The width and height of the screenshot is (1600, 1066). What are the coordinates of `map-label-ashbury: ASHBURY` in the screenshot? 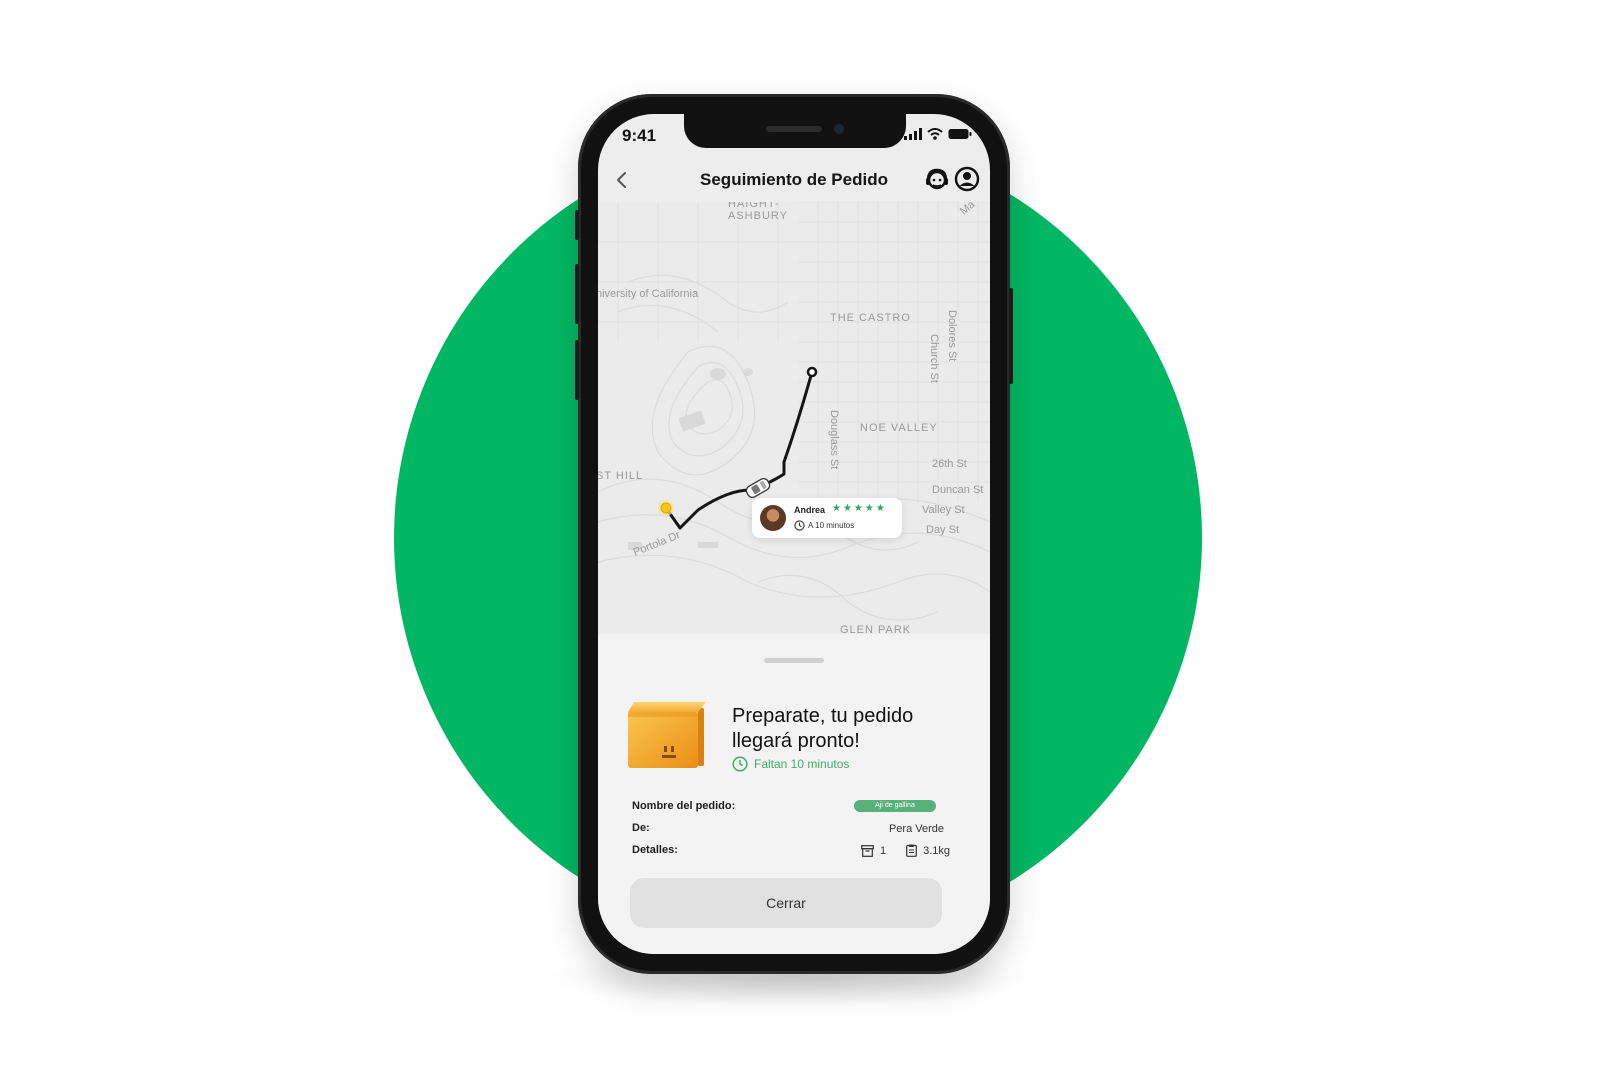 It's located at (758, 216).